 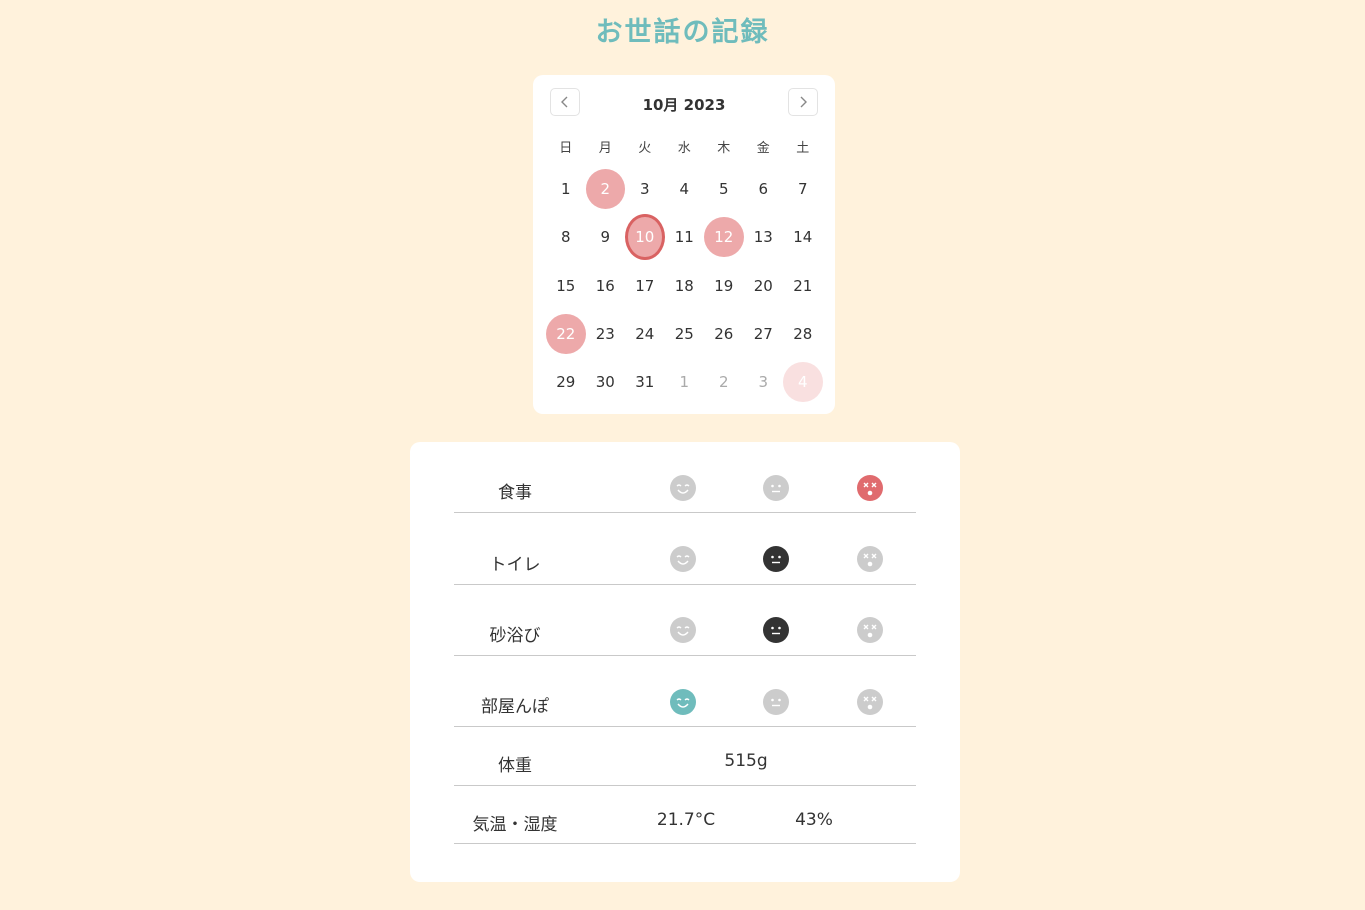 I want to click on row-sandbath: 砂浴び, so click(x=685, y=633).